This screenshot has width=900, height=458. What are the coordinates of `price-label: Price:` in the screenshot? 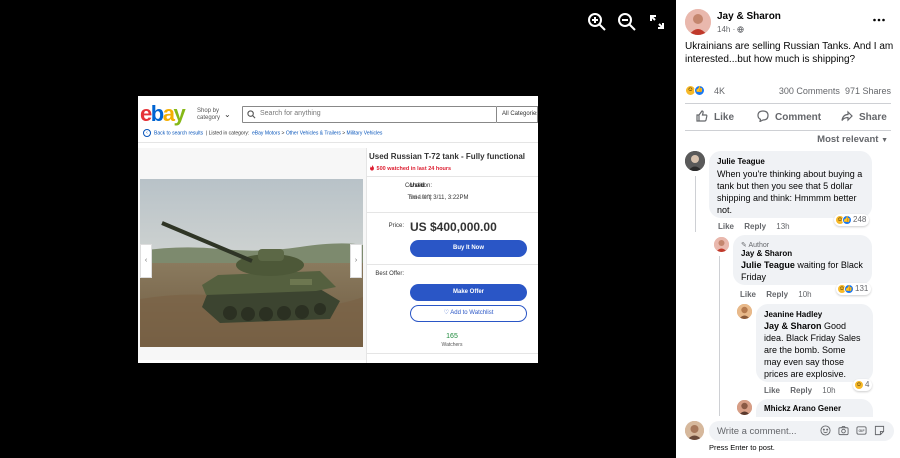 It's located at (396, 226).